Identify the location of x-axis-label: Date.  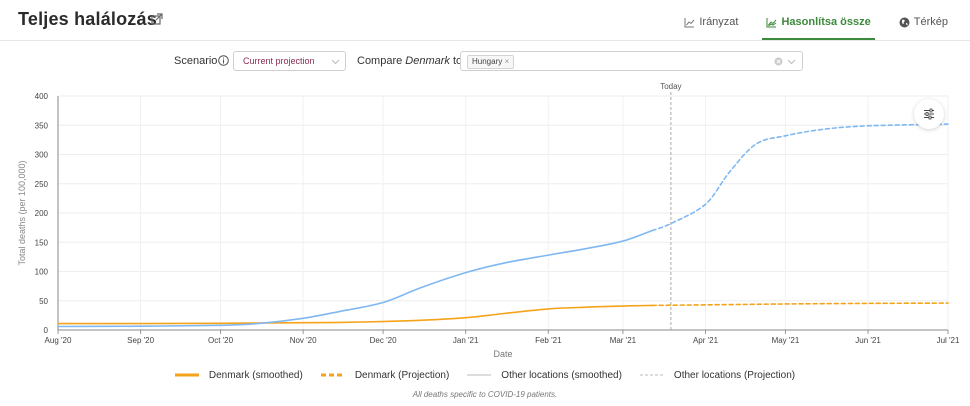
(502, 354).